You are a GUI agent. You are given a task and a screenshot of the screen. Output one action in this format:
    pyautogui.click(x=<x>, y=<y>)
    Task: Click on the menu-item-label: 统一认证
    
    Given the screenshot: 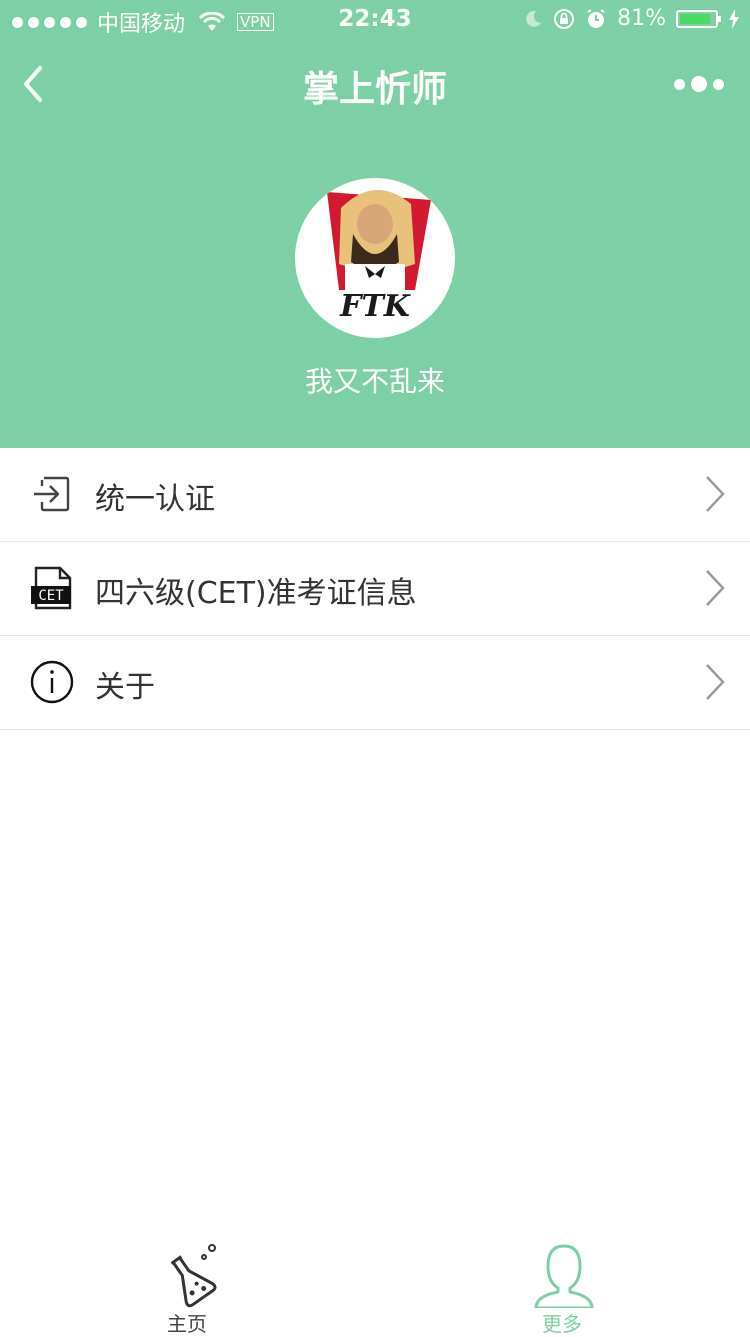 What is the action you would take?
    pyautogui.click(x=155, y=499)
    